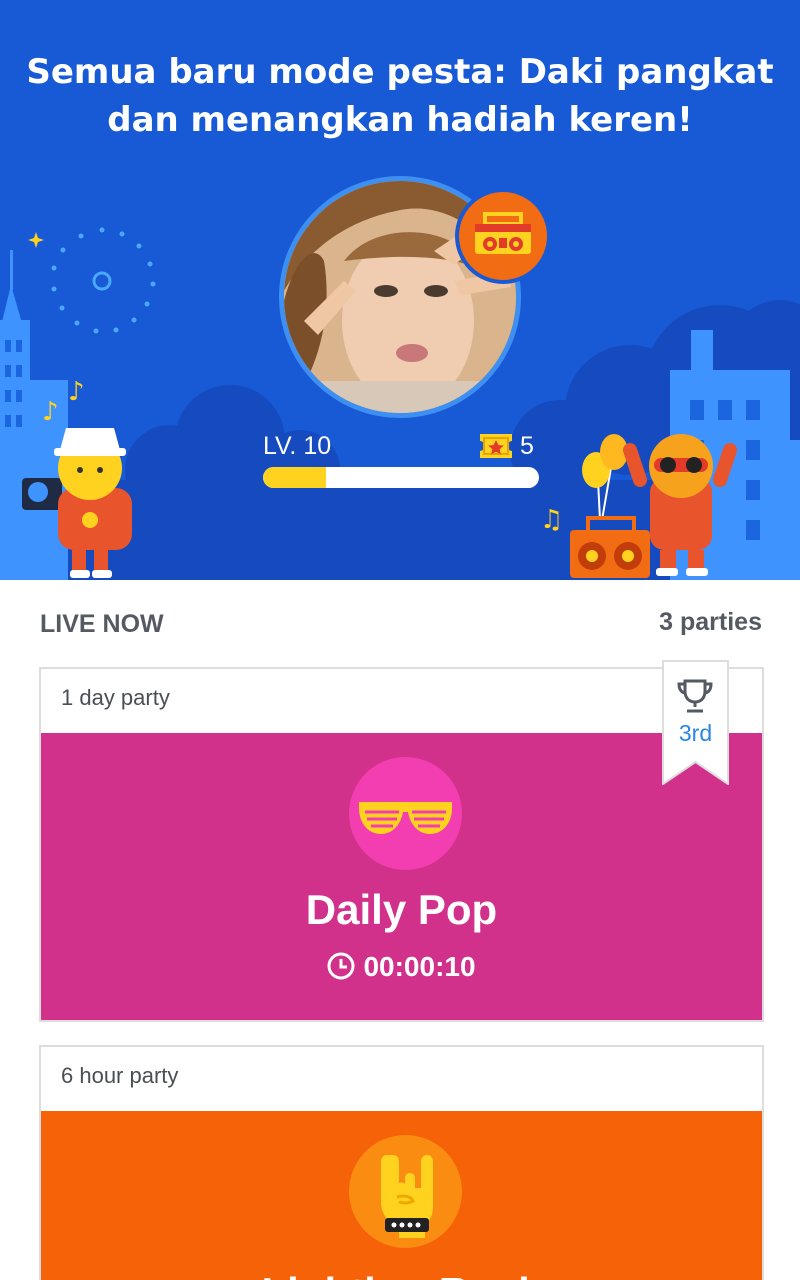 This screenshot has height=1280, width=800. I want to click on level-progress-fill, so click(295, 477).